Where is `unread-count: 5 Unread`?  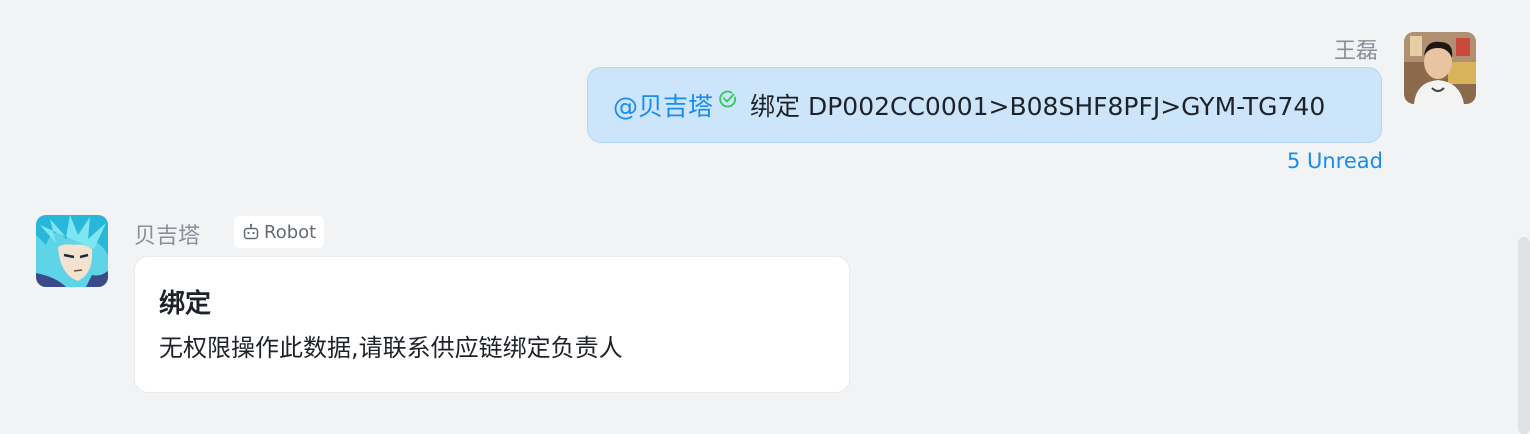 unread-count: 5 Unread is located at coordinates (1335, 161).